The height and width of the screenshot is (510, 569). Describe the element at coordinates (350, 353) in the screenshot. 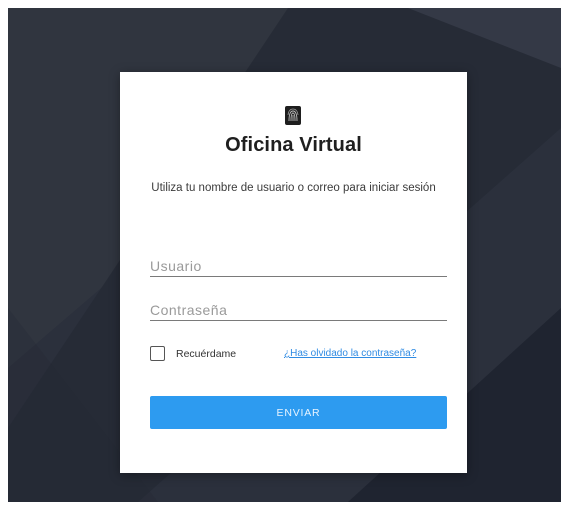

I see `forgot-password-link: ¿Has olvidado la contraseña?` at that location.